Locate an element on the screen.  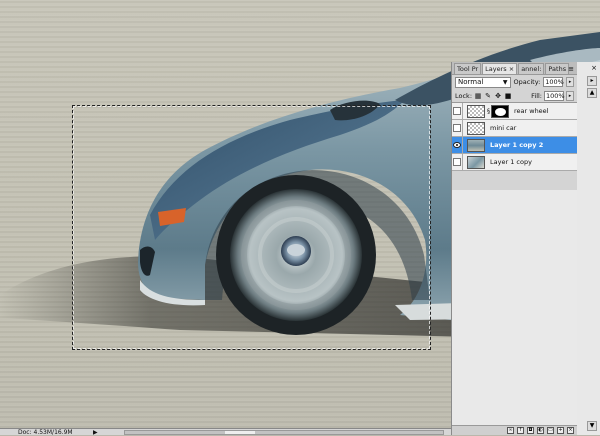
fx-icon: f is located at coordinates (520, 430).